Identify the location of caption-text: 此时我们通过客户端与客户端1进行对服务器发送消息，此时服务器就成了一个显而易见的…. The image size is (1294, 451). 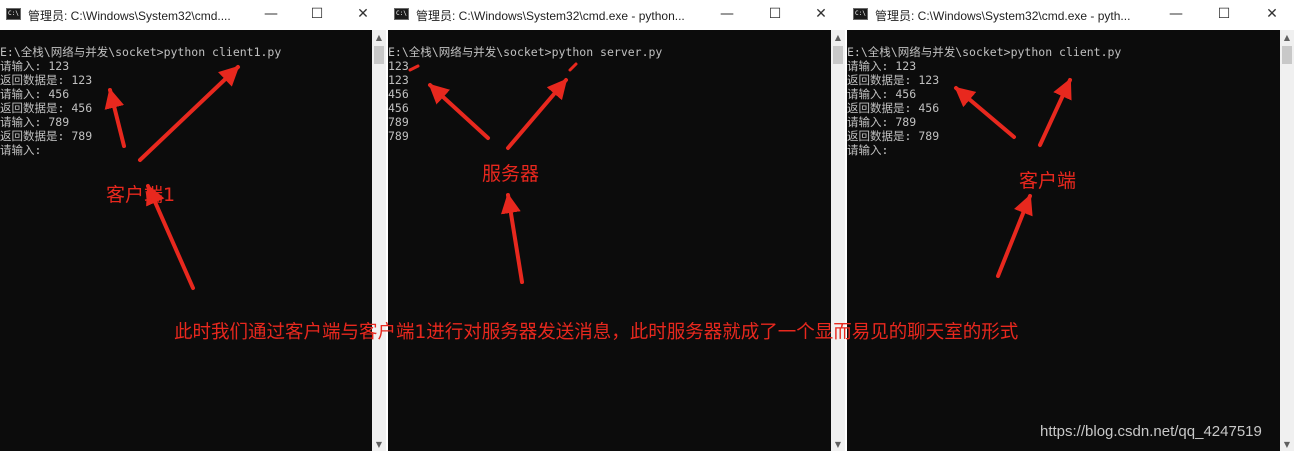
(596, 332).